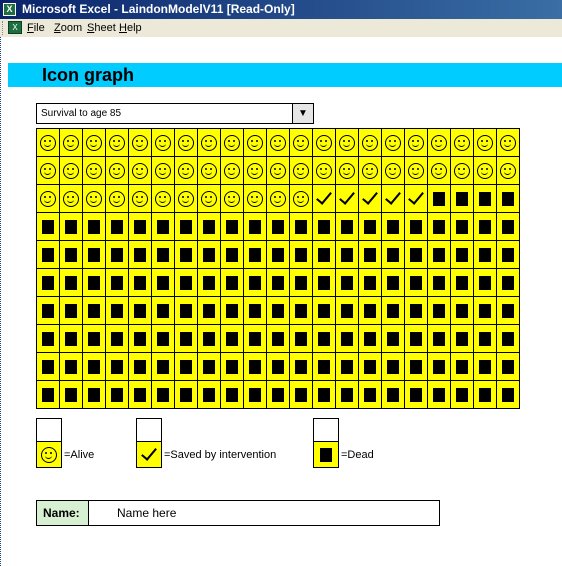  Describe the element at coordinates (175, 113) in the screenshot. I see `outcome-dropdown: Survival to age 85 ▼` at that location.